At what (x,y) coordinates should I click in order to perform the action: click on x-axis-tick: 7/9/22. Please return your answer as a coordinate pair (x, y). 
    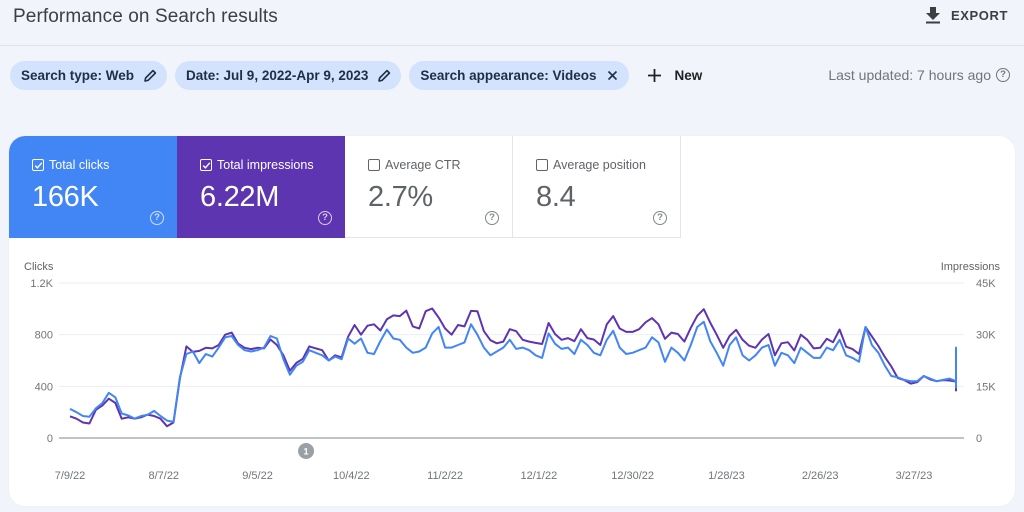
    Looking at the image, I should click on (70, 476).